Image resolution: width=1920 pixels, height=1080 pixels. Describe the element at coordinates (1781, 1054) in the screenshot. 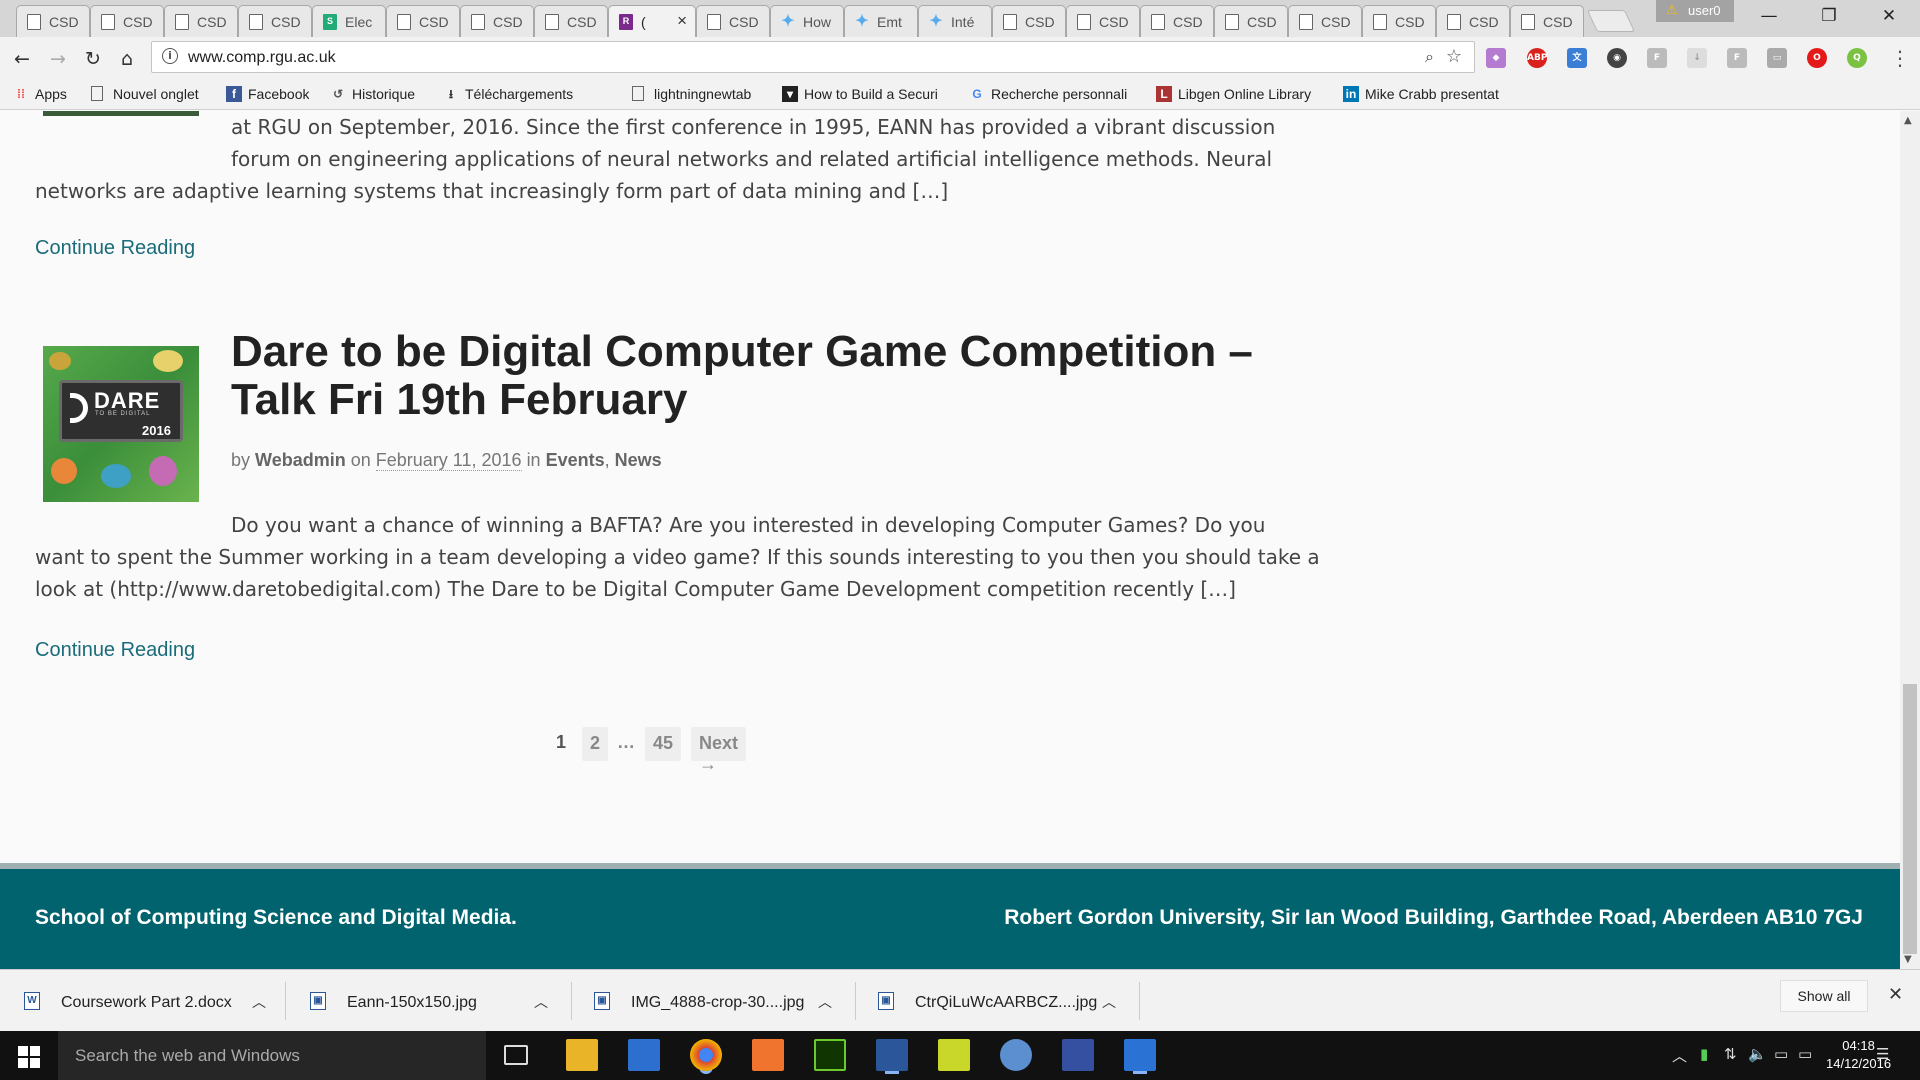

I see `battery-icon: ▭` at that location.